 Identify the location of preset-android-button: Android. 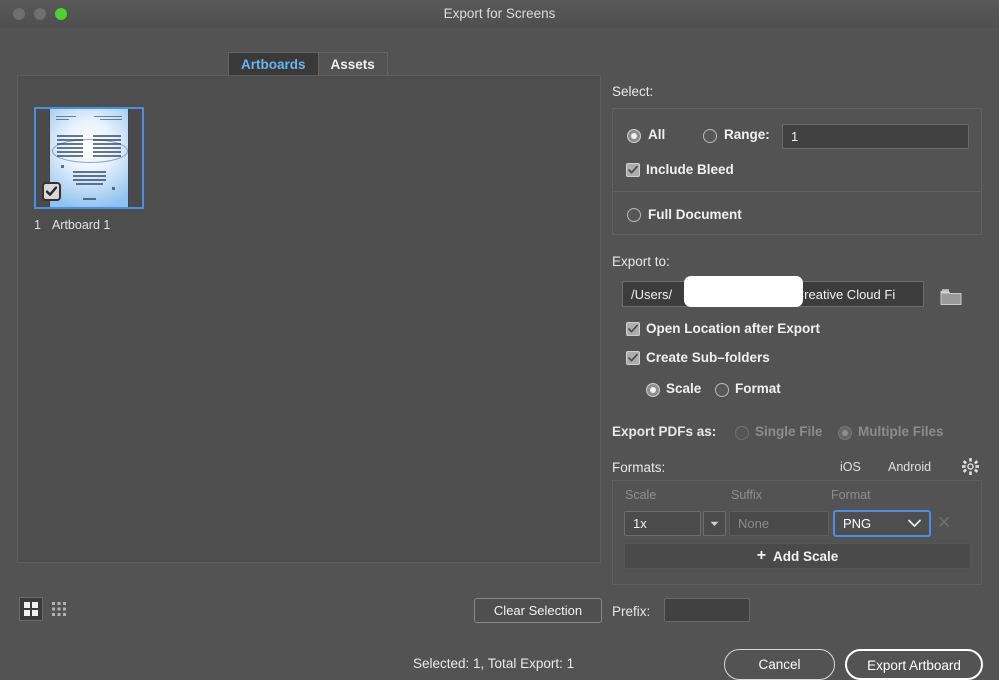
(909, 467).